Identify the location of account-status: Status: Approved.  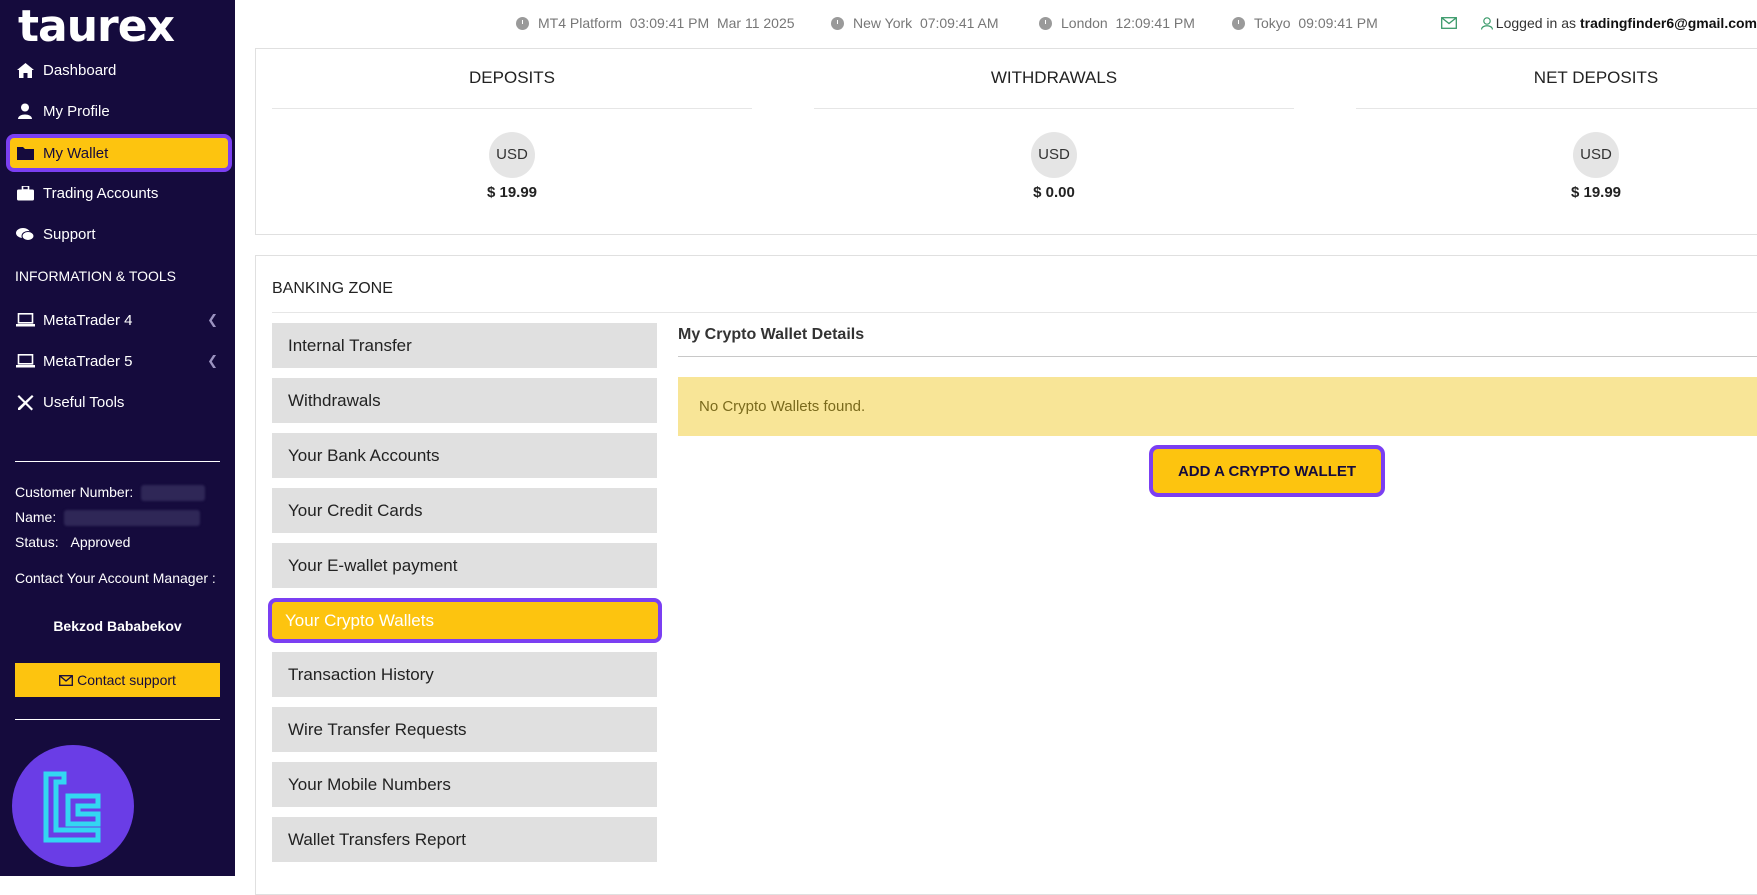
(73, 542).